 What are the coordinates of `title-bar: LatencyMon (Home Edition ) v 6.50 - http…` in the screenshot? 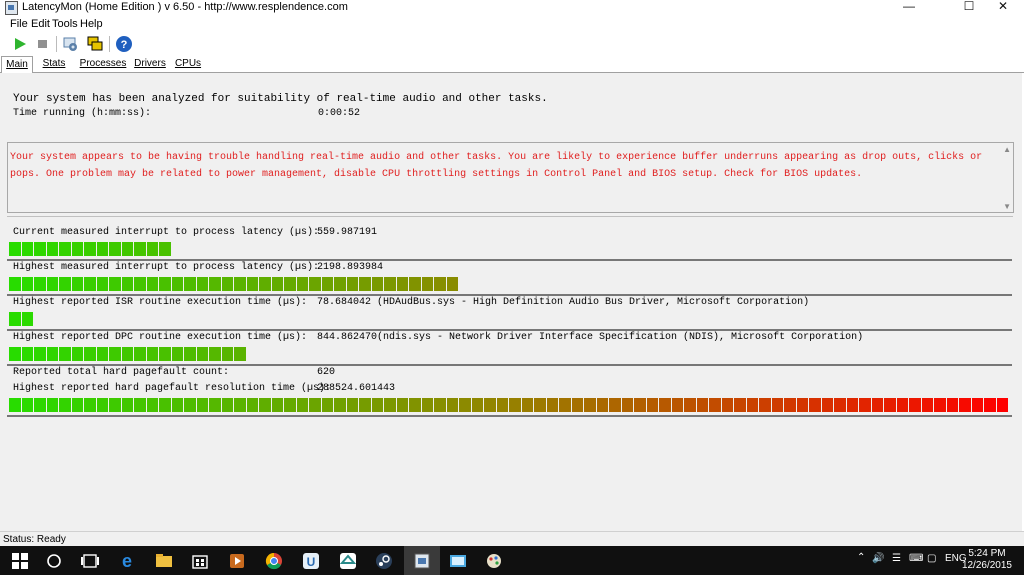 It's located at (512, 8).